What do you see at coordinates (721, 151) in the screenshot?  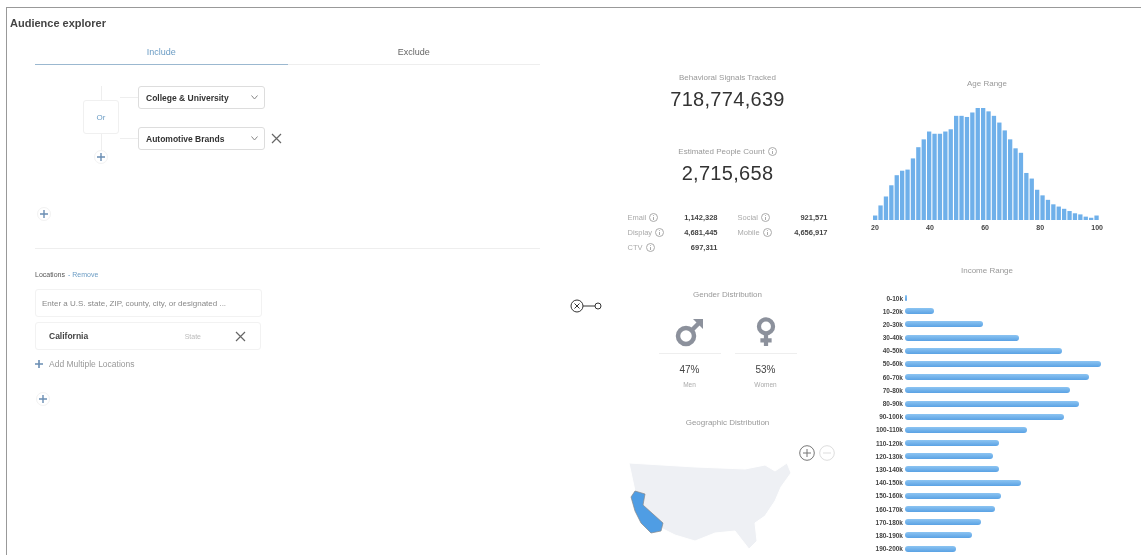 I see `people-count-label: Estimated People Count` at bounding box center [721, 151].